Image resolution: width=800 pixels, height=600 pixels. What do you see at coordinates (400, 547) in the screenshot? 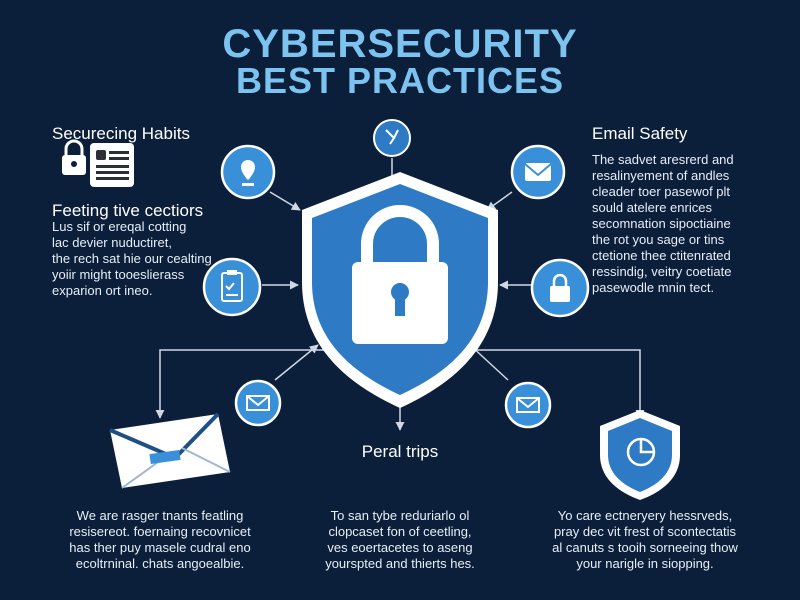
I see `bottom-mid-line: ves eoertacetes to aseng` at bounding box center [400, 547].